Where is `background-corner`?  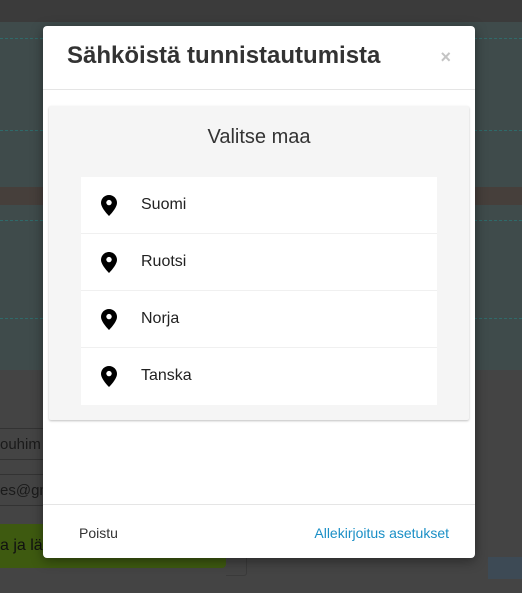 background-corner is located at coordinates (505, 568).